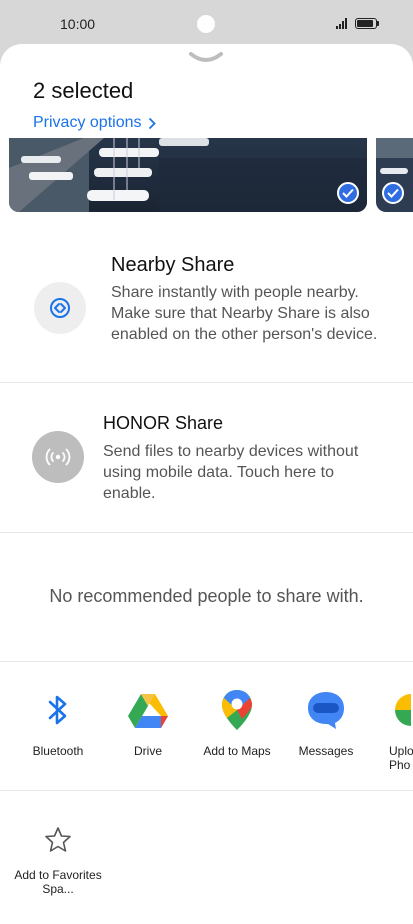  What do you see at coordinates (152, 123) in the screenshot?
I see `chevron-right-icon` at bounding box center [152, 123].